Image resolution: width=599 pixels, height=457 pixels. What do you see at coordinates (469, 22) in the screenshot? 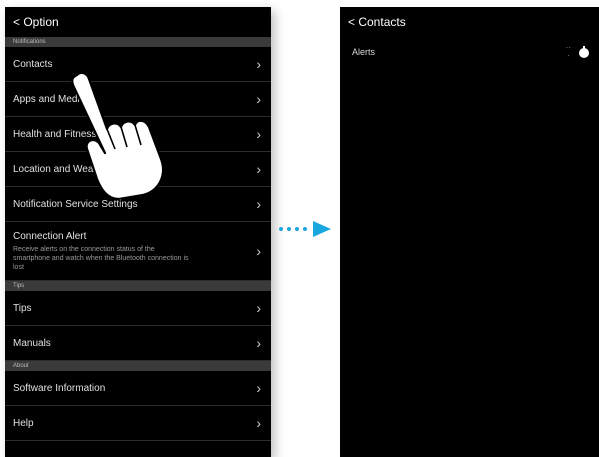
I see `nav-bar: < Contacts` at bounding box center [469, 22].